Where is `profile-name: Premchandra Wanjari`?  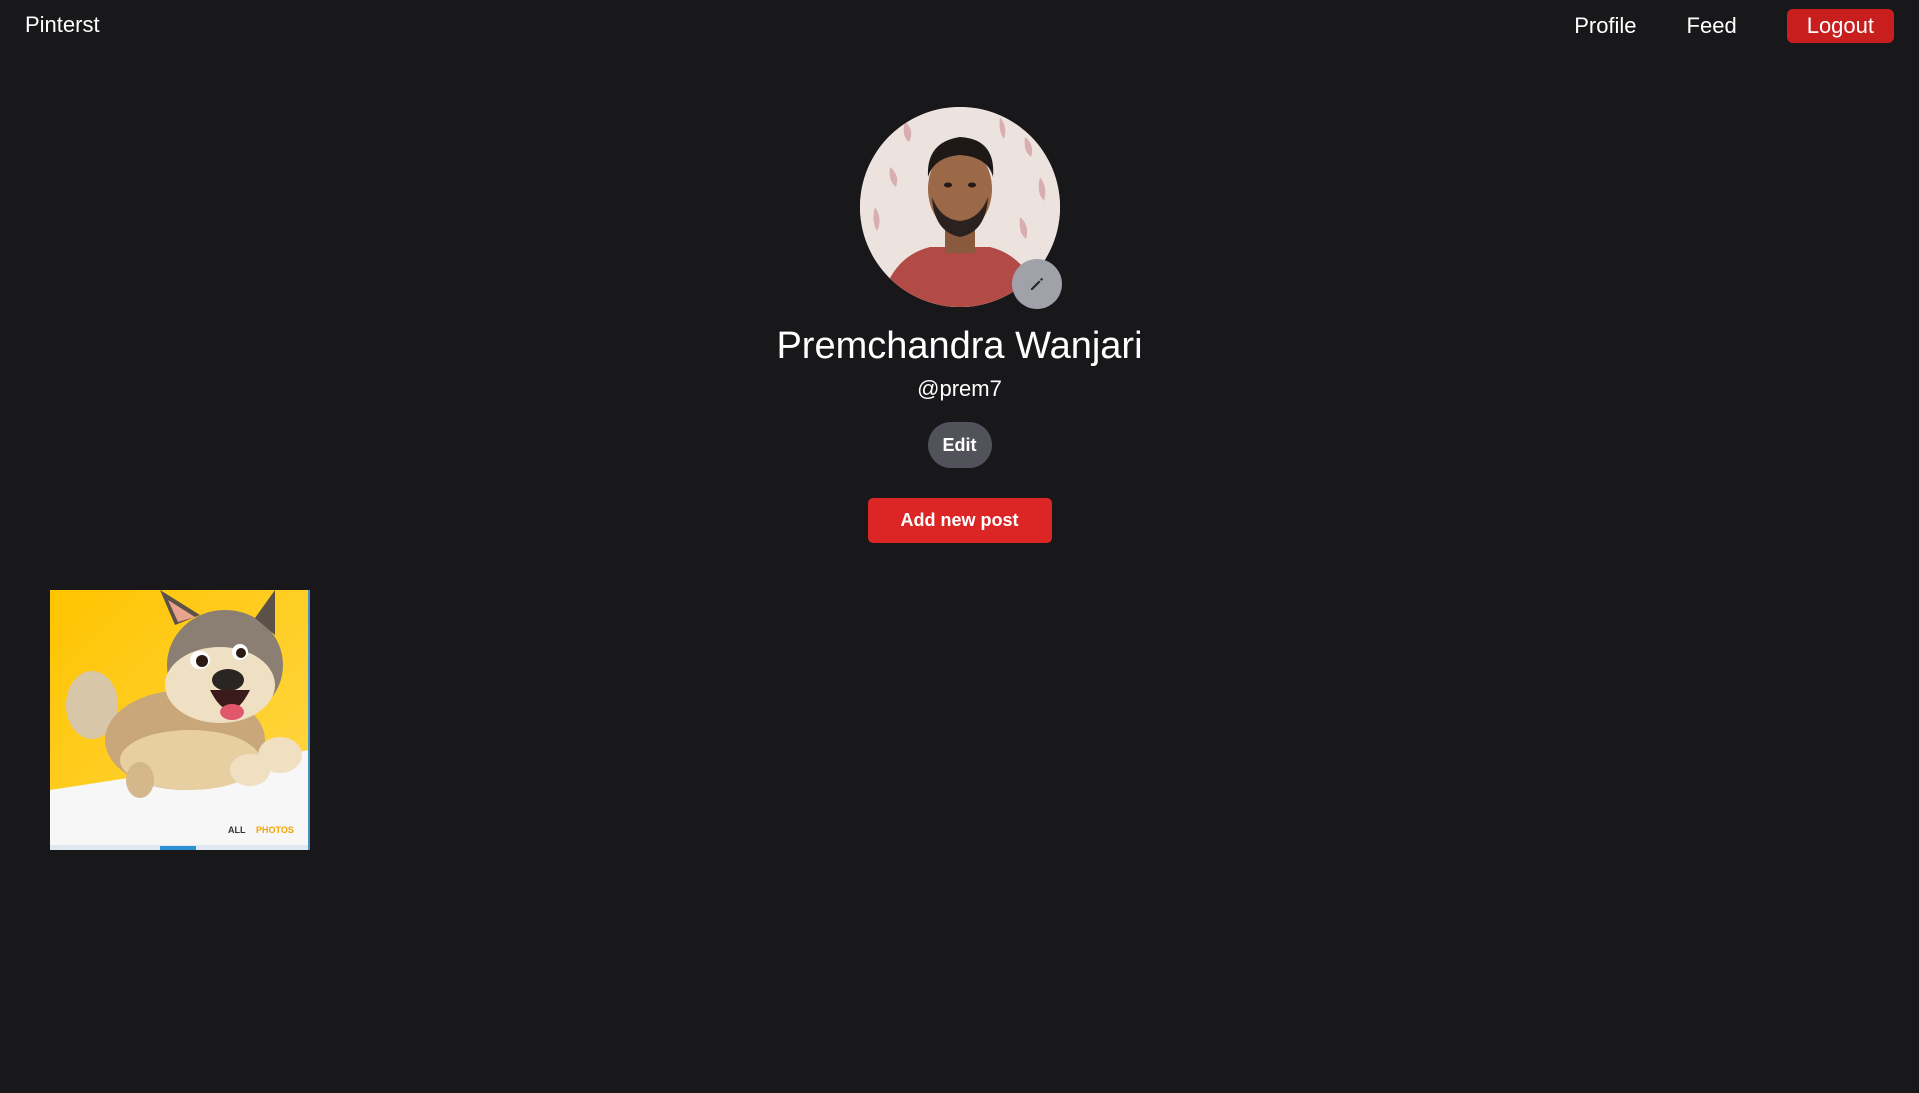
profile-name: Premchandra Wanjari is located at coordinates (959, 346).